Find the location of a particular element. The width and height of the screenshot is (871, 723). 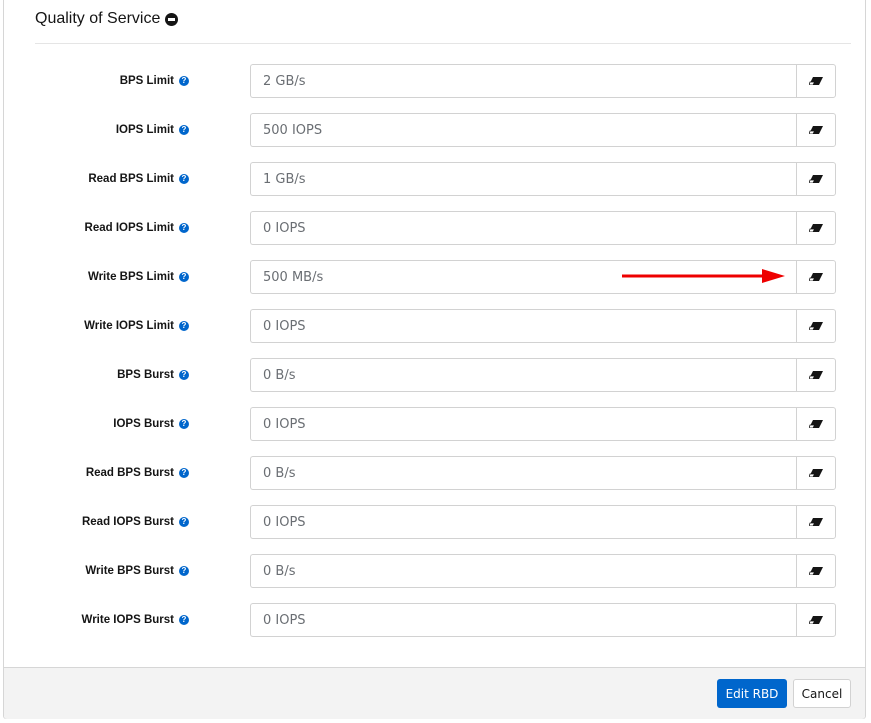

field-label-text: Write IOPS Limit is located at coordinates (129, 326).